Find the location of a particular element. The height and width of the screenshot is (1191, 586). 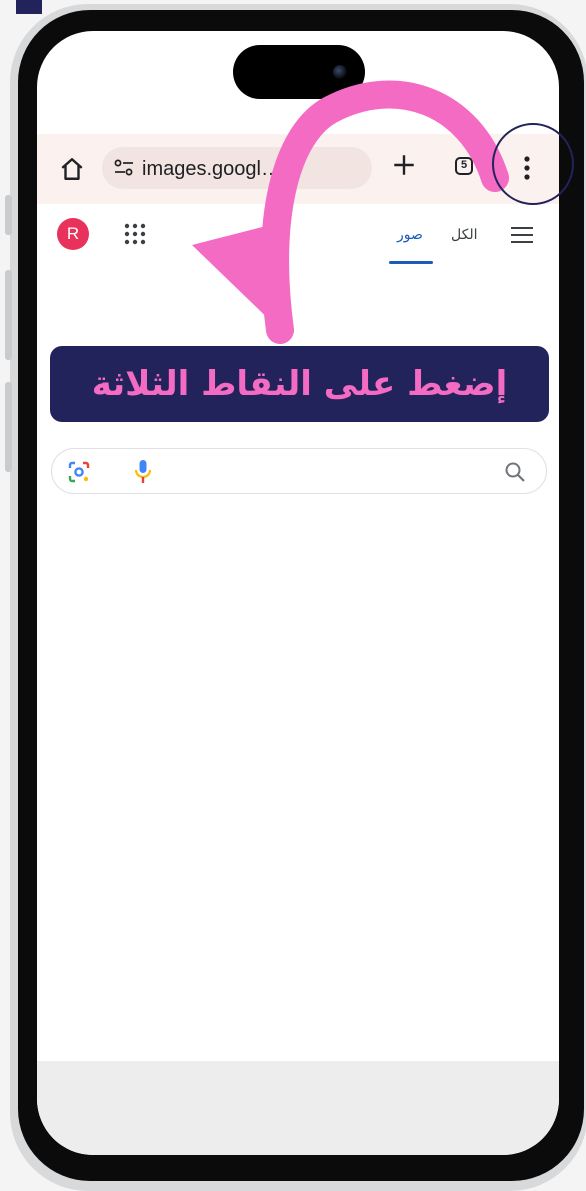

browser-toolbar: images.googl…m 5 is located at coordinates (298, 169).